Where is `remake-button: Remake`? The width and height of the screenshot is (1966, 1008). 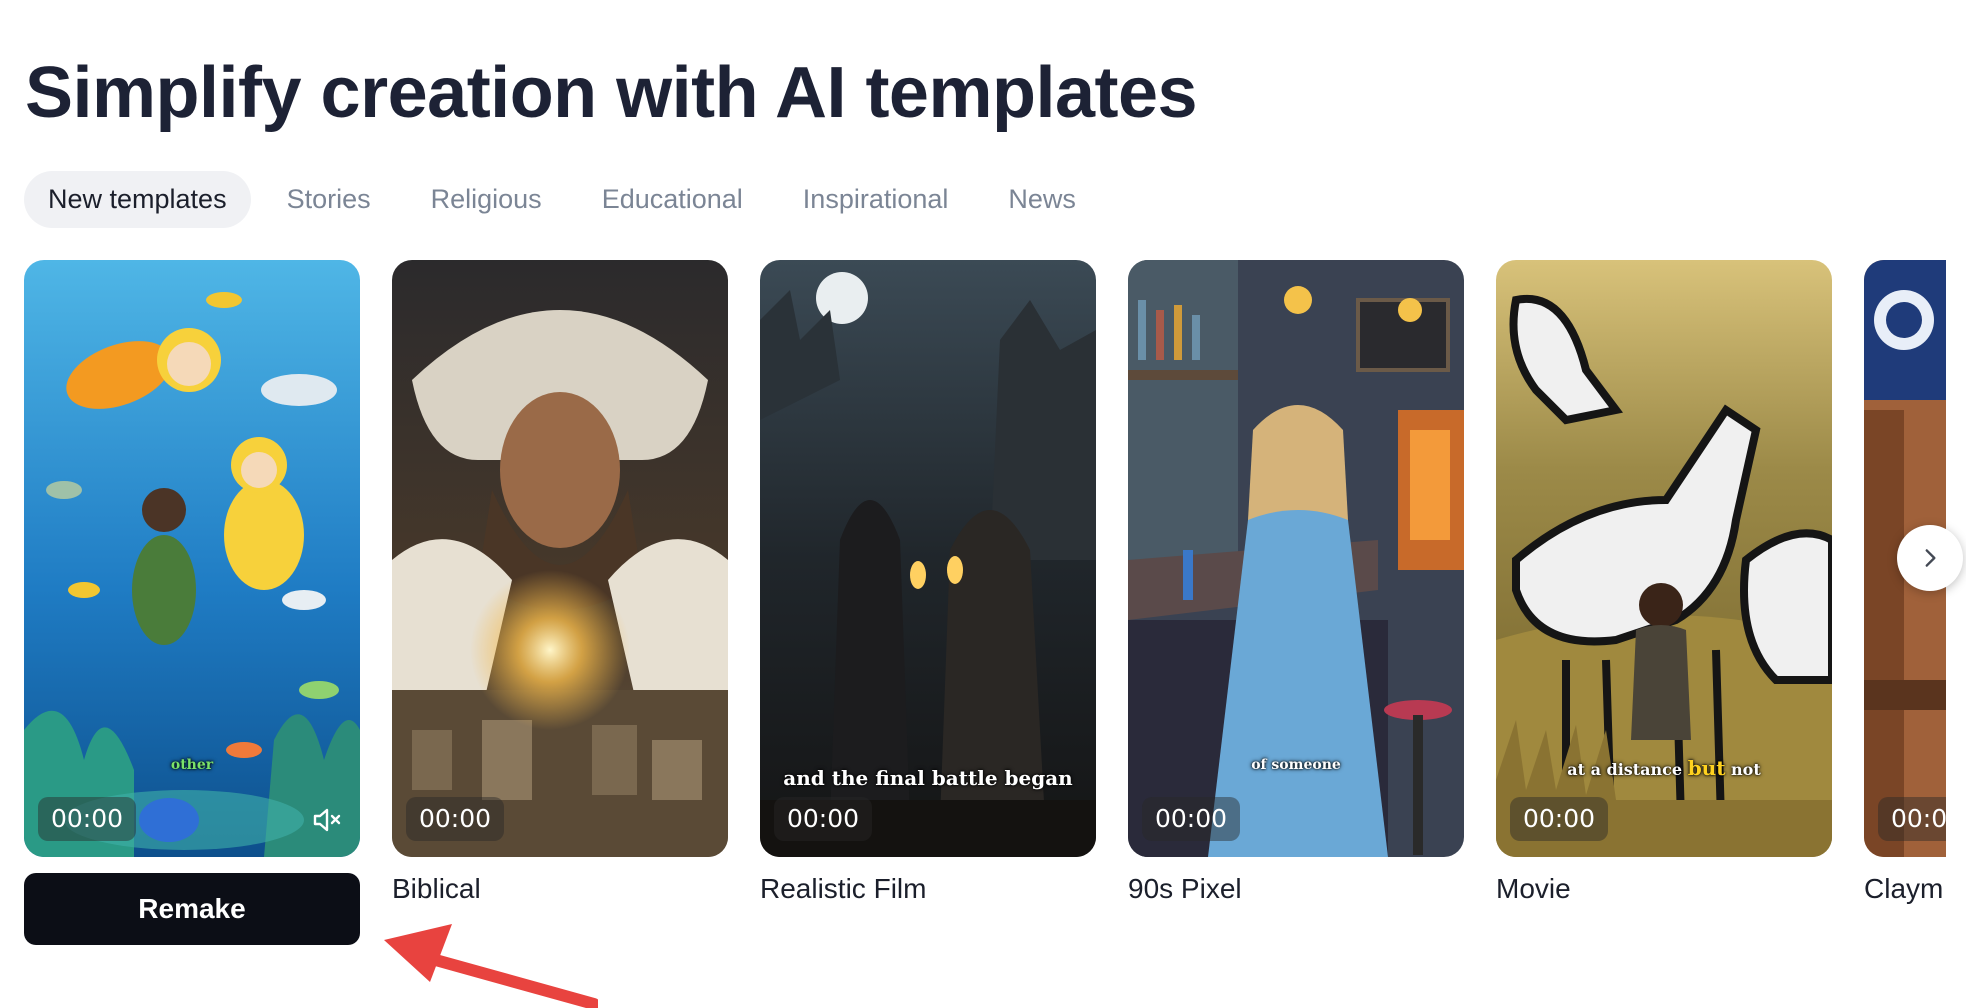
remake-button: Remake is located at coordinates (192, 909).